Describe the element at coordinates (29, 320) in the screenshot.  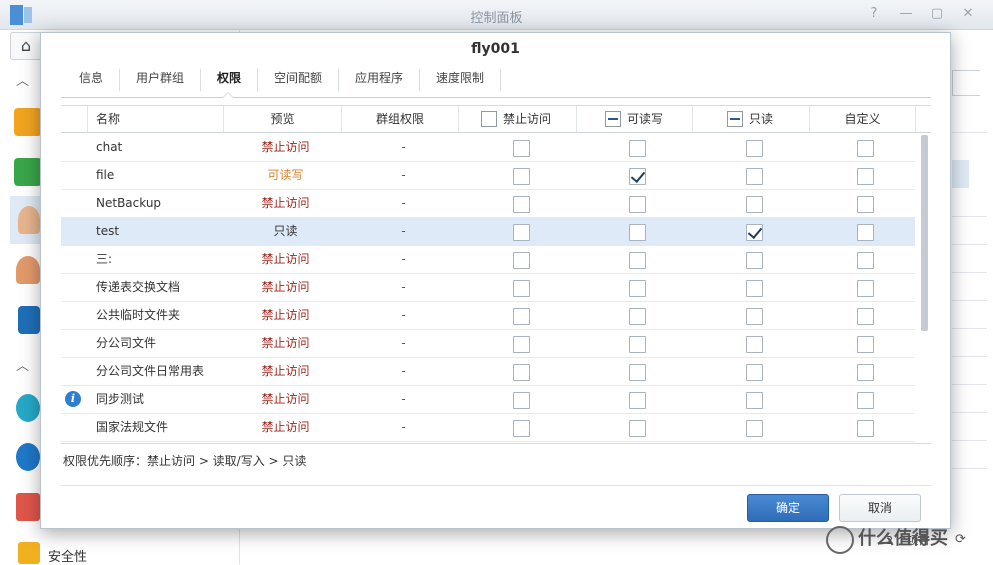
I see `domain-ldap-icon` at that location.